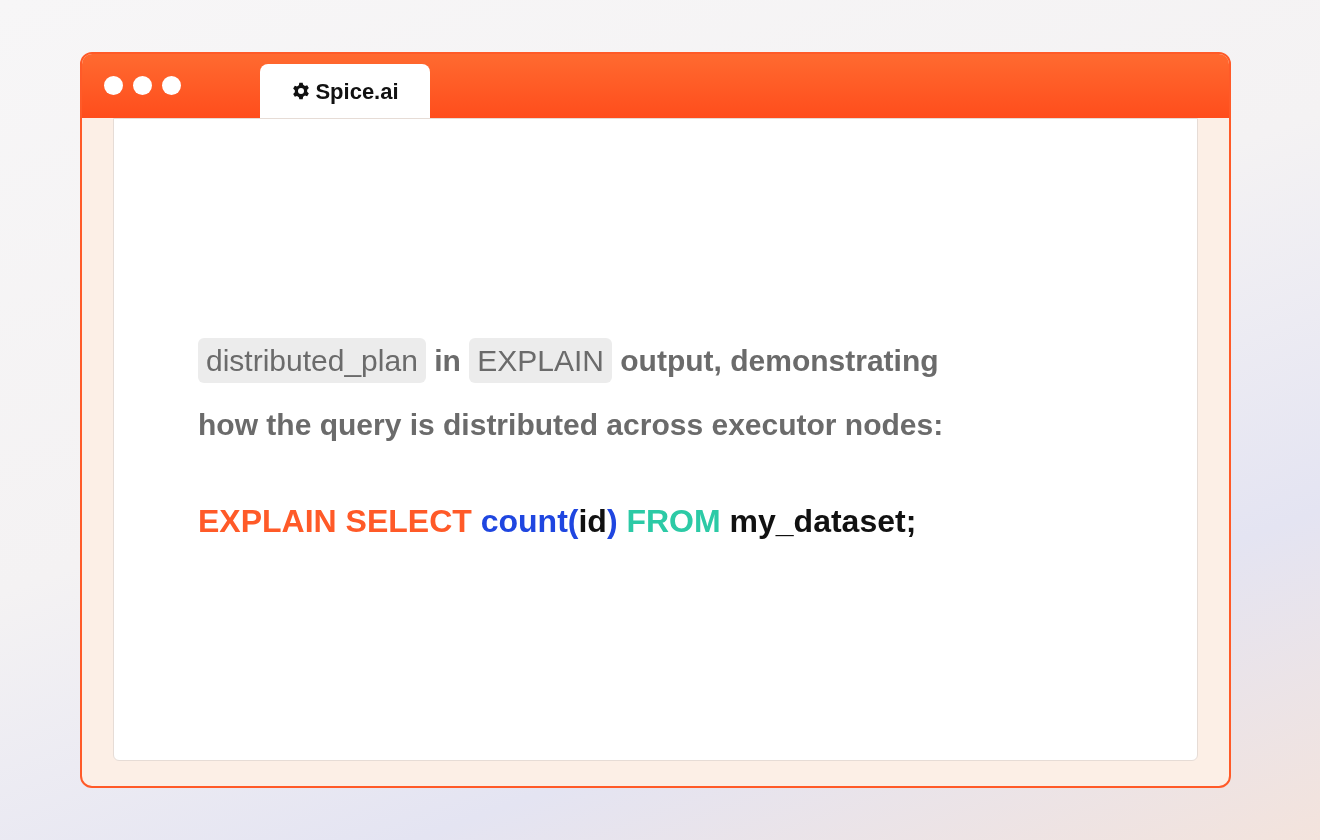 This screenshot has width=1320, height=840. I want to click on description-text: distributed_plan in EXPLAIN output, demonstrating how the query is distributed across executor nodes:, so click(697, 393).